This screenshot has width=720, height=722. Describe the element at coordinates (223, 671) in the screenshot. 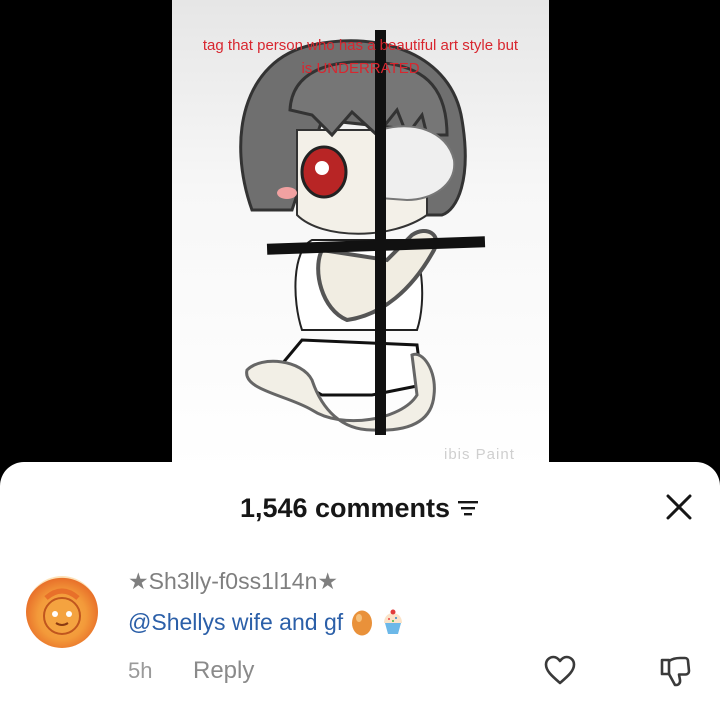

I see `reply-button: Reply` at that location.